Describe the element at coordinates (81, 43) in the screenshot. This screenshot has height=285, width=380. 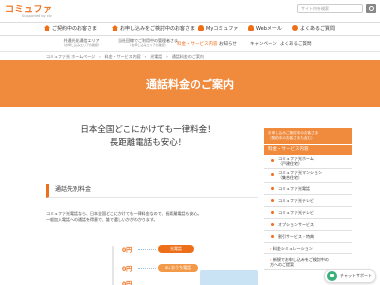
I see `area-check-link: 共通光化通信エリア （お申し込みエリアの確認）` at that location.